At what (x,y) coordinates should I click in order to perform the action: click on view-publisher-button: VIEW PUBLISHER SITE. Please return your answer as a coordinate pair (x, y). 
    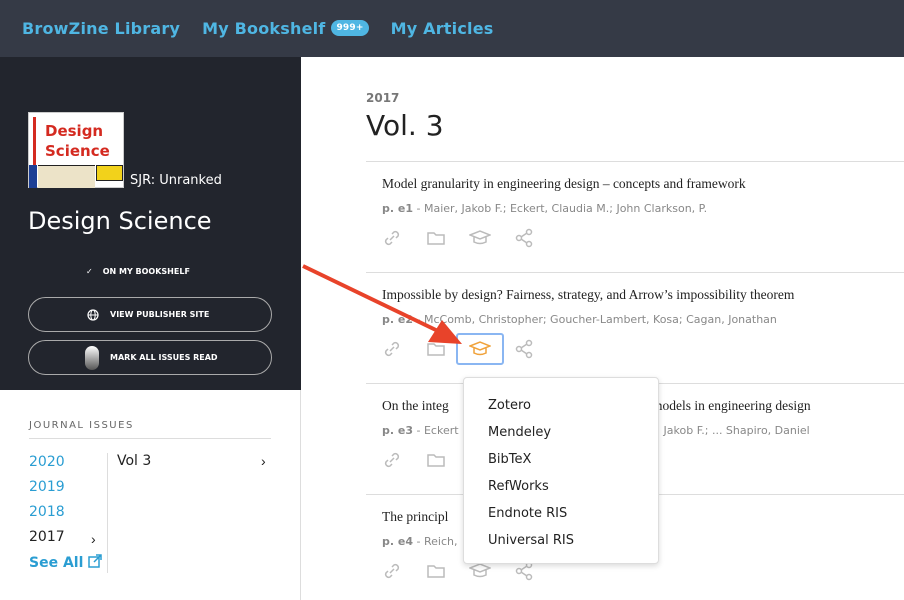
    Looking at the image, I should click on (150, 314).